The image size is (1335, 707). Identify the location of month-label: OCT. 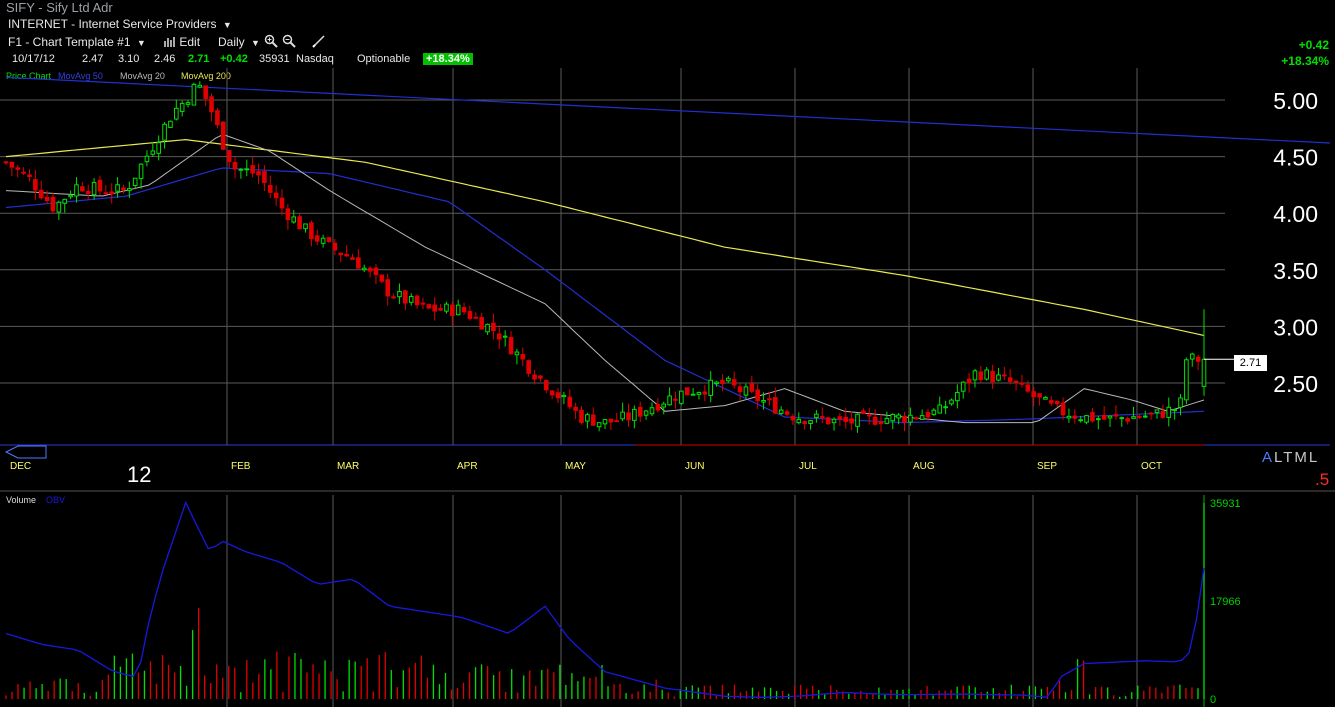
(1151, 466).